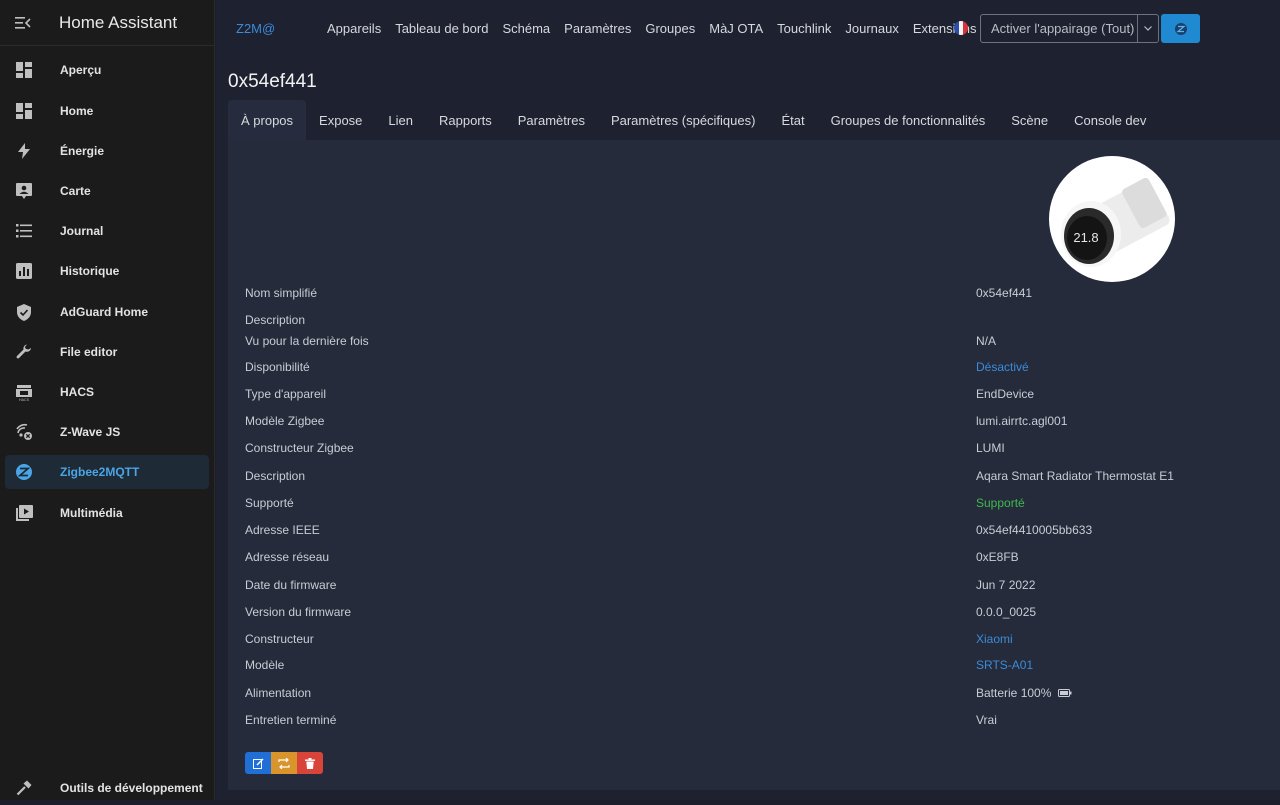 This screenshot has height=805, width=1280. Describe the element at coordinates (90, 432) in the screenshot. I see `sidebar-item-label: Z-Wave JS` at that location.